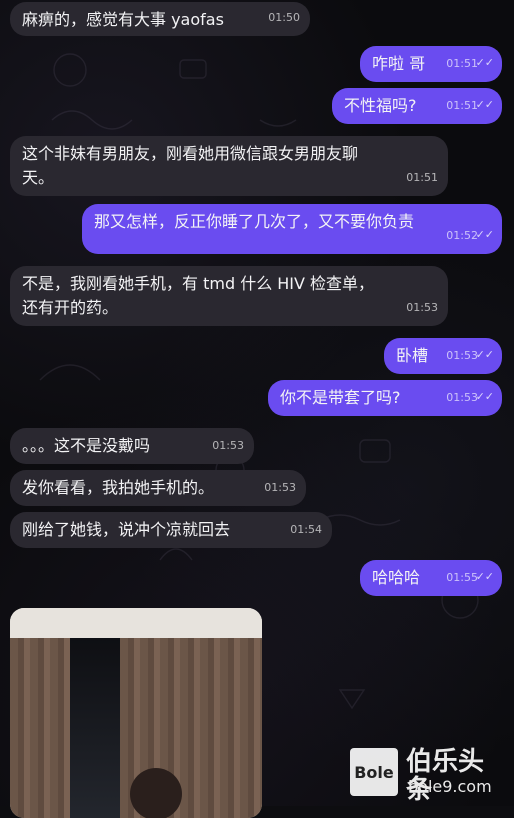  I want to click on outgoing-message: 卧槽 01:53 ✓✓, so click(443, 356).